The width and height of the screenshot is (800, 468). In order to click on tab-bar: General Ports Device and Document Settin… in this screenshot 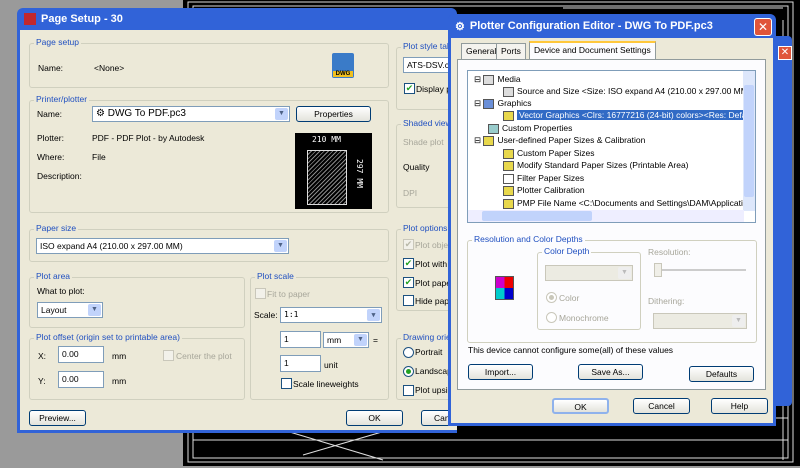, I will do `click(609, 50)`.